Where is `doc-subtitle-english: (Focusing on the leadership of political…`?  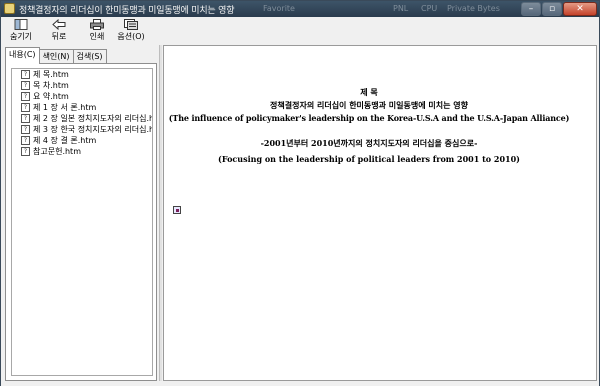 doc-subtitle-english: (Focusing on the leadership of political… is located at coordinates (369, 159).